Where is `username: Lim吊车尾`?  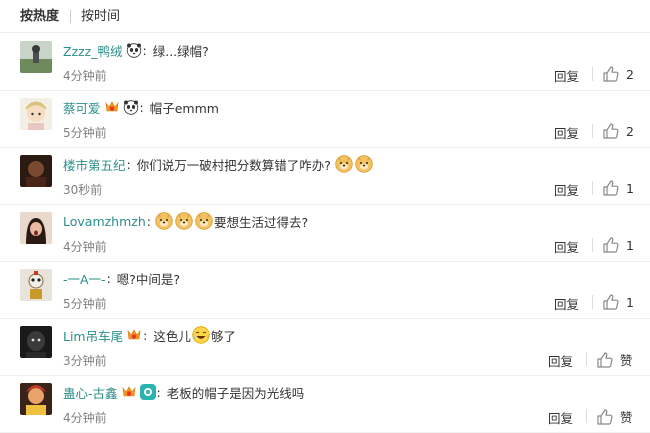 username: Lim吊车尾 is located at coordinates (93, 335).